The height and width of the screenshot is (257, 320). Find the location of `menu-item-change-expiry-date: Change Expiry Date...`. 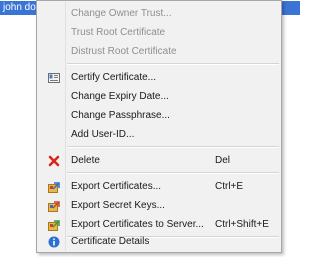

menu-item-change-expiry-date: Change Expiry Date... is located at coordinates (159, 97).